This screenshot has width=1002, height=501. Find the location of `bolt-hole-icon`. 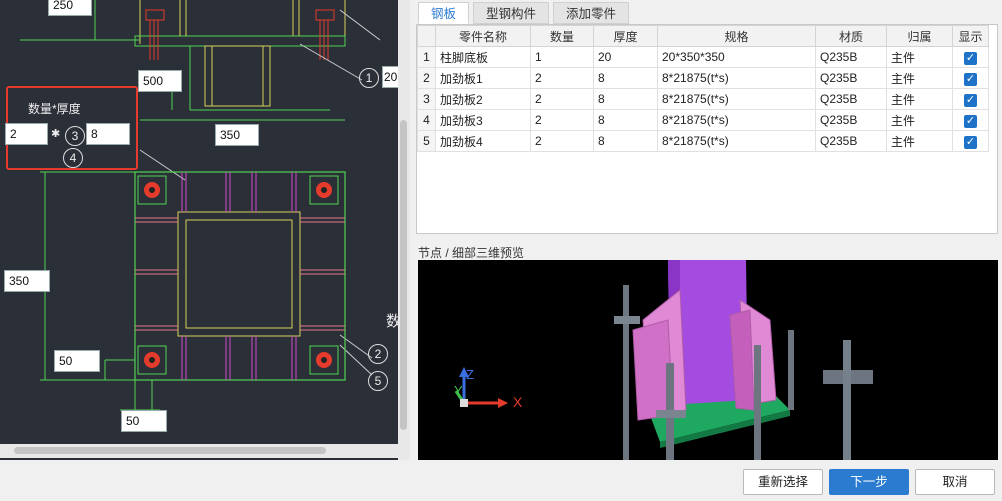

bolt-hole-icon is located at coordinates (238, 275).